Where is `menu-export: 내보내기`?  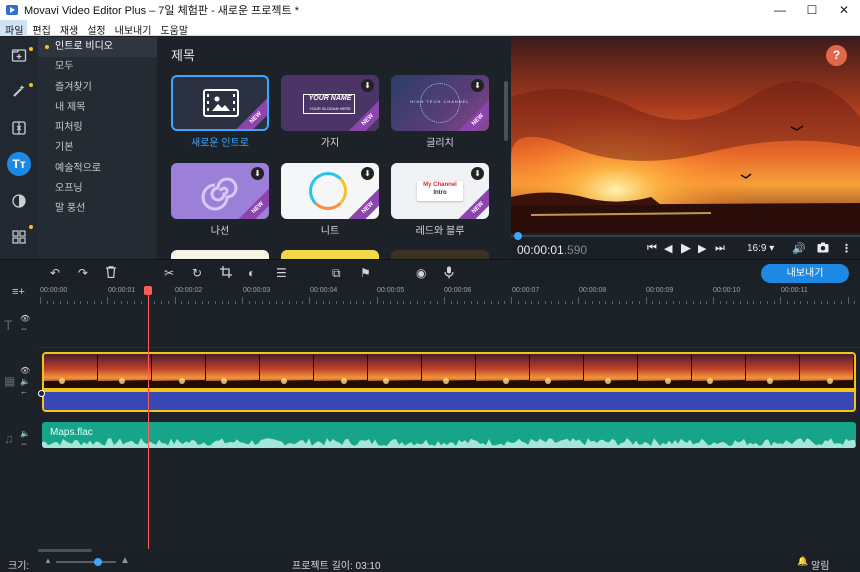
menu-export: 내보내기 is located at coordinates (133, 28).